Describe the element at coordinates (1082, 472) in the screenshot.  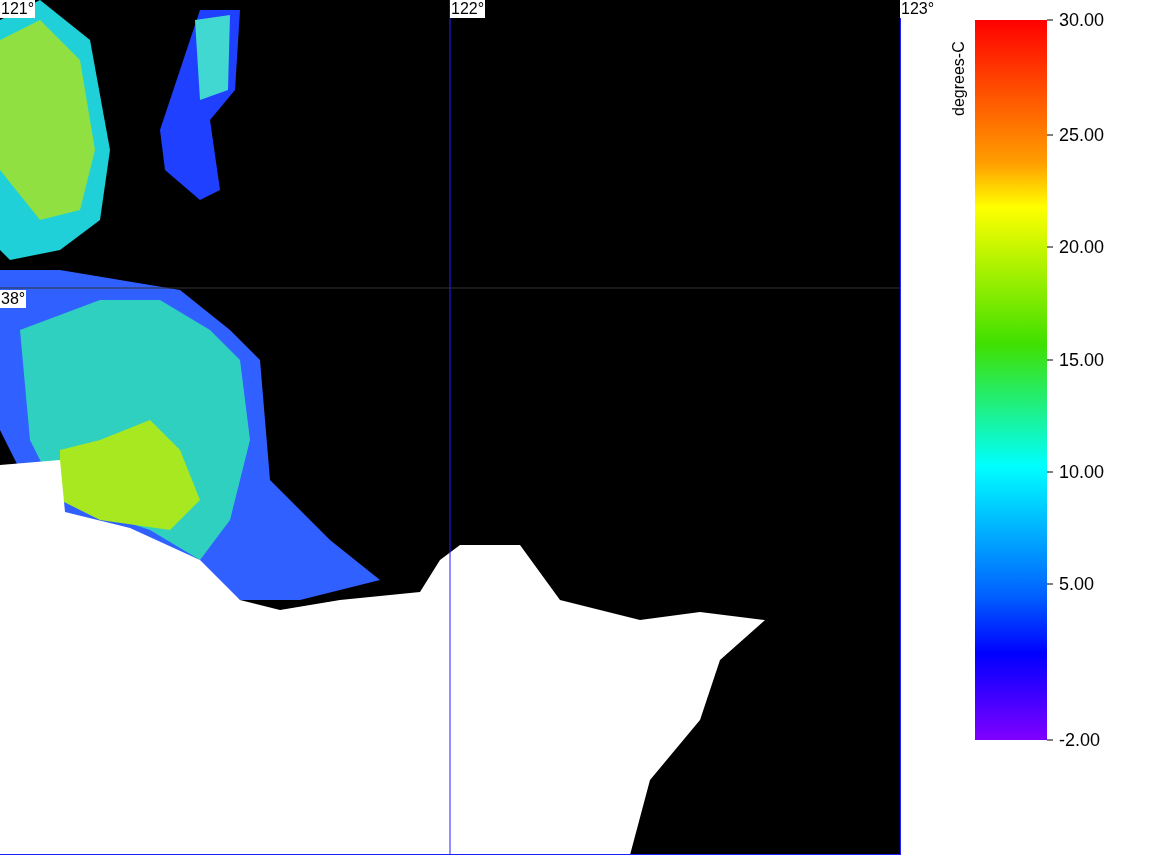
I see `scale-tick-label: 10.00` at that location.